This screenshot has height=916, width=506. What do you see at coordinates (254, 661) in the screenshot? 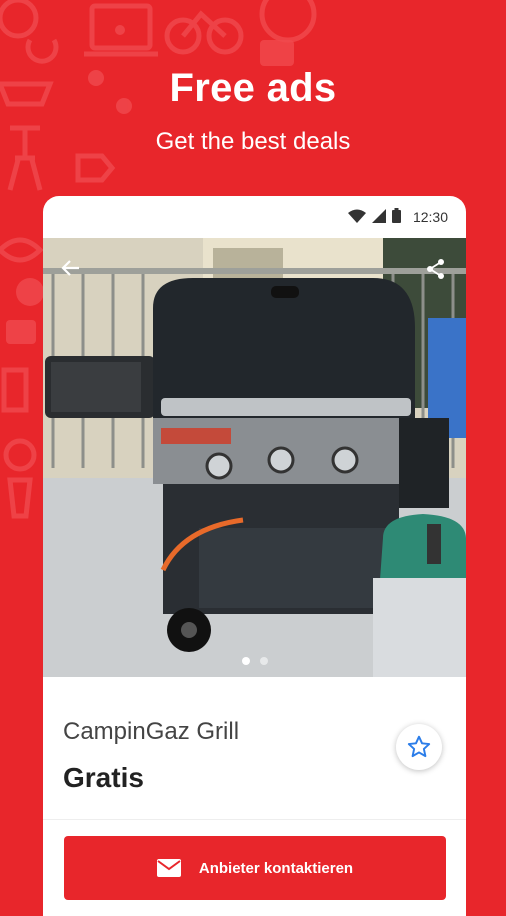
I see `carousel-indicator` at bounding box center [254, 661].